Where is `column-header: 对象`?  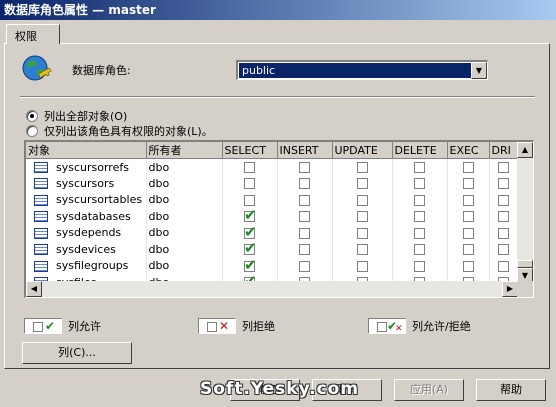 column-header: 对象 is located at coordinates (86, 150).